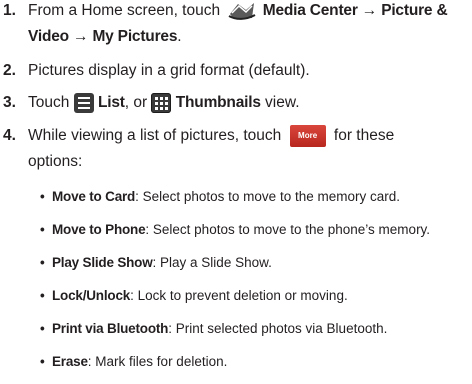 This screenshot has height=384, width=472. I want to click on step-number: 4., so click(9, 135).